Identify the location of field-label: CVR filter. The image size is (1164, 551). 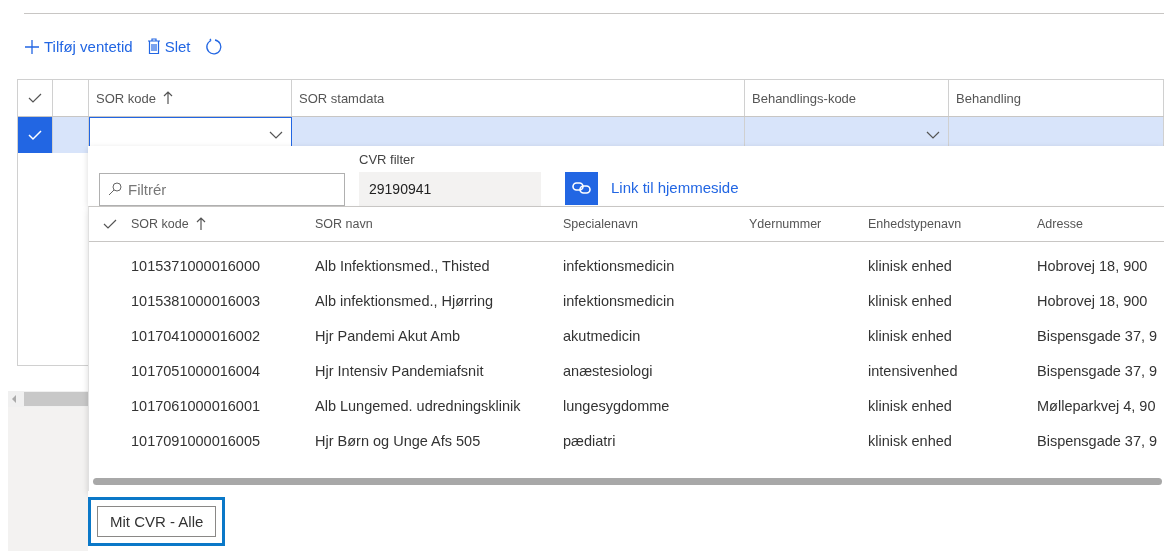
(387, 159).